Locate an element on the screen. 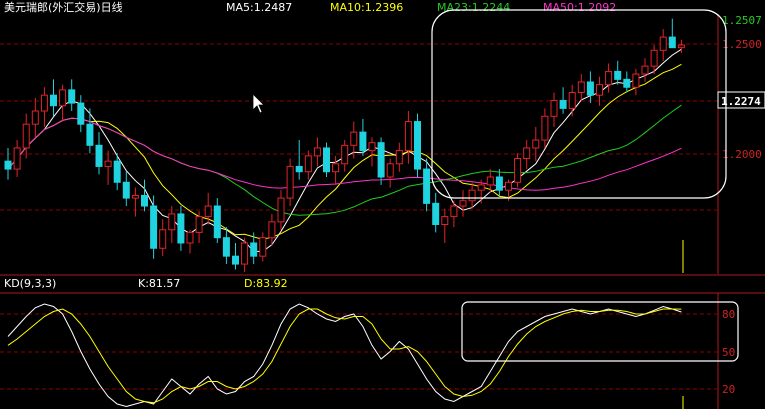 The width and height of the screenshot is (765, 409). kd-tick-20: 20 is located at coordinates (728, 389).